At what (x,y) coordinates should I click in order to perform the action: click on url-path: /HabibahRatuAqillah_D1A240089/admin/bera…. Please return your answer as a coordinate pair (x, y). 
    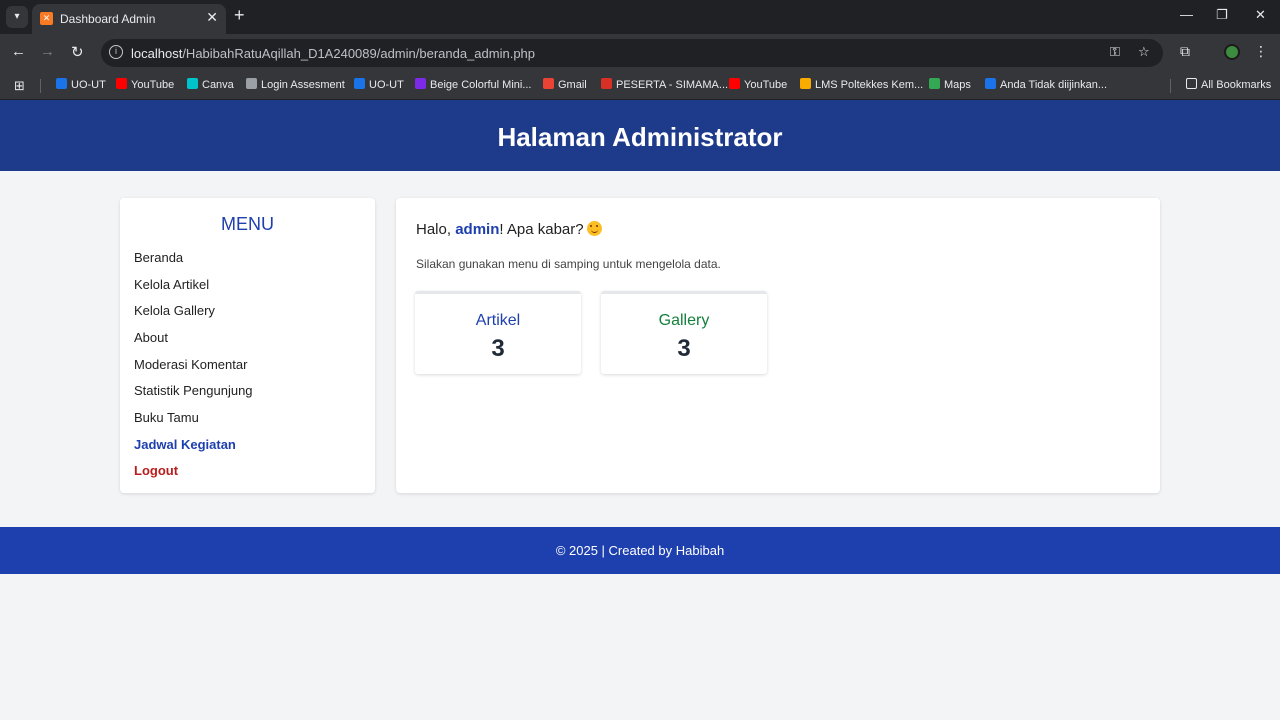
    Looking at the image, I should click on (359, 53).